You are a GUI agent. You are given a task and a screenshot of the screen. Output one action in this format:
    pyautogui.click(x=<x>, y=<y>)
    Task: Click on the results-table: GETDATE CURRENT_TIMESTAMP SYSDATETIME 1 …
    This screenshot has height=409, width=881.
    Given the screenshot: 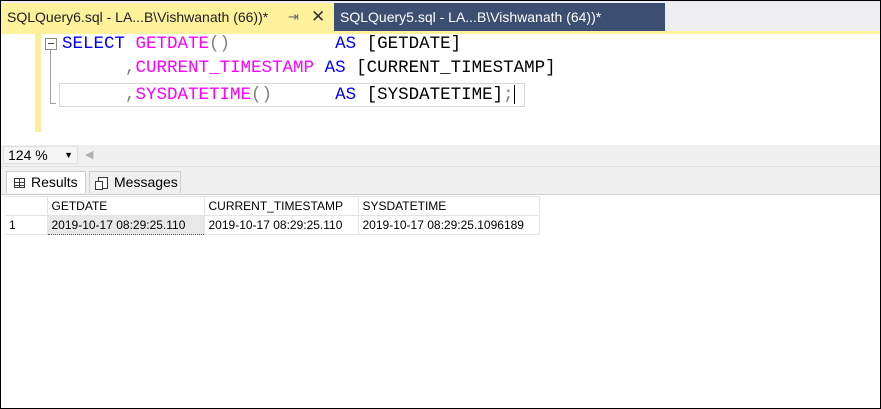 What is the action you would take?
    pyautogui.click(x=272, y=215)
    